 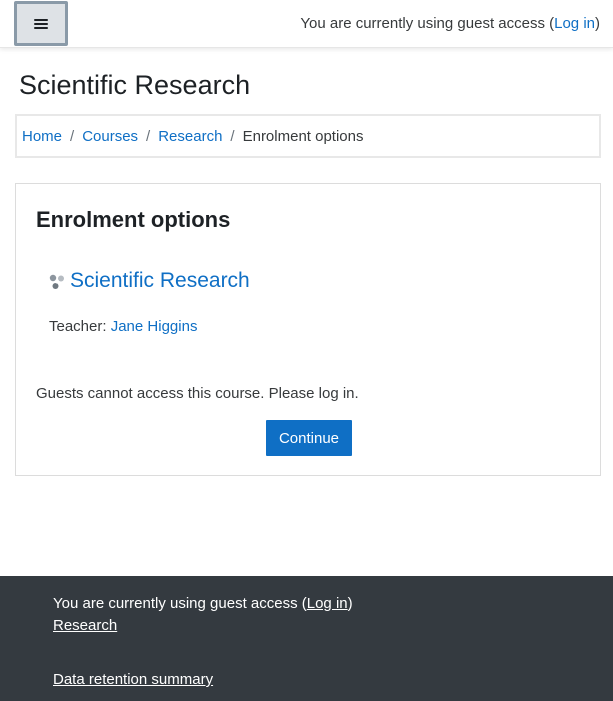 What do you see at coordinates (110, 136) in the screenshot?
I see `breadcrumb-courses: Courses` at bounding box center [110, 136].